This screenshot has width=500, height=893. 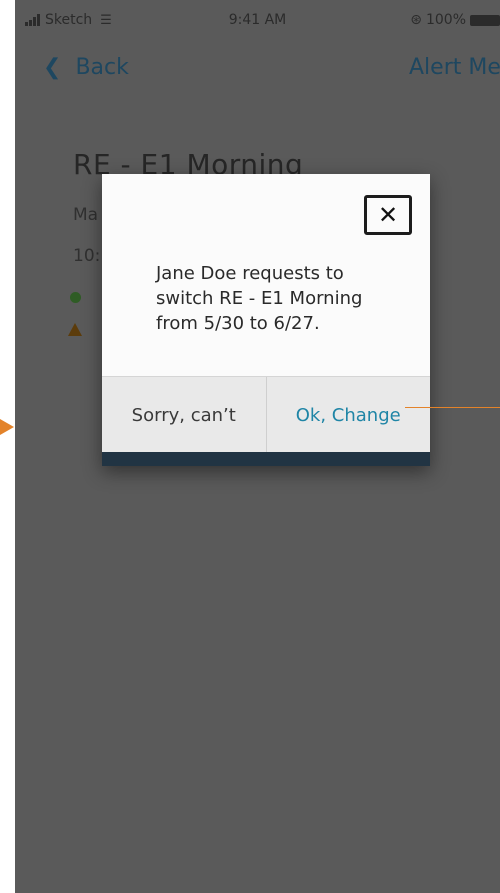 What do you see at coordinates (349, 415) in the screenshot?
I see `confirm-change-button: Ok, Change` at bounding box center [349, 415].